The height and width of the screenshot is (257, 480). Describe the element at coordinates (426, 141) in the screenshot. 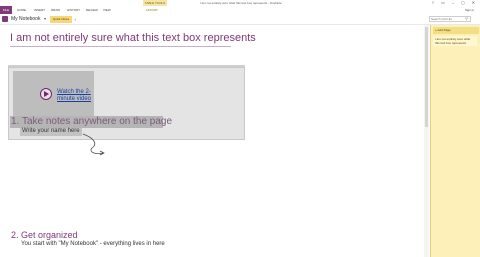

I see `vertical-scrollbar` at that location.